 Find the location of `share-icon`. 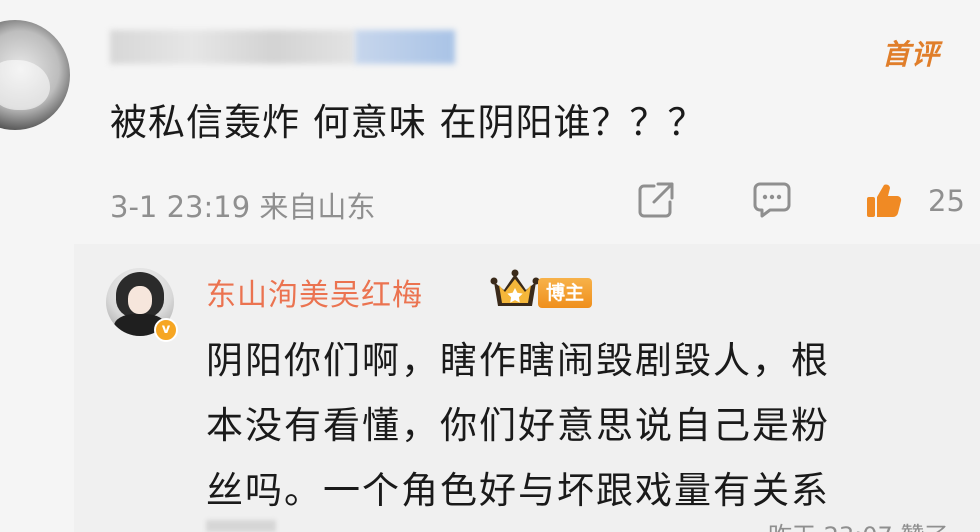

share-icon is located at coordinates (656, 200).